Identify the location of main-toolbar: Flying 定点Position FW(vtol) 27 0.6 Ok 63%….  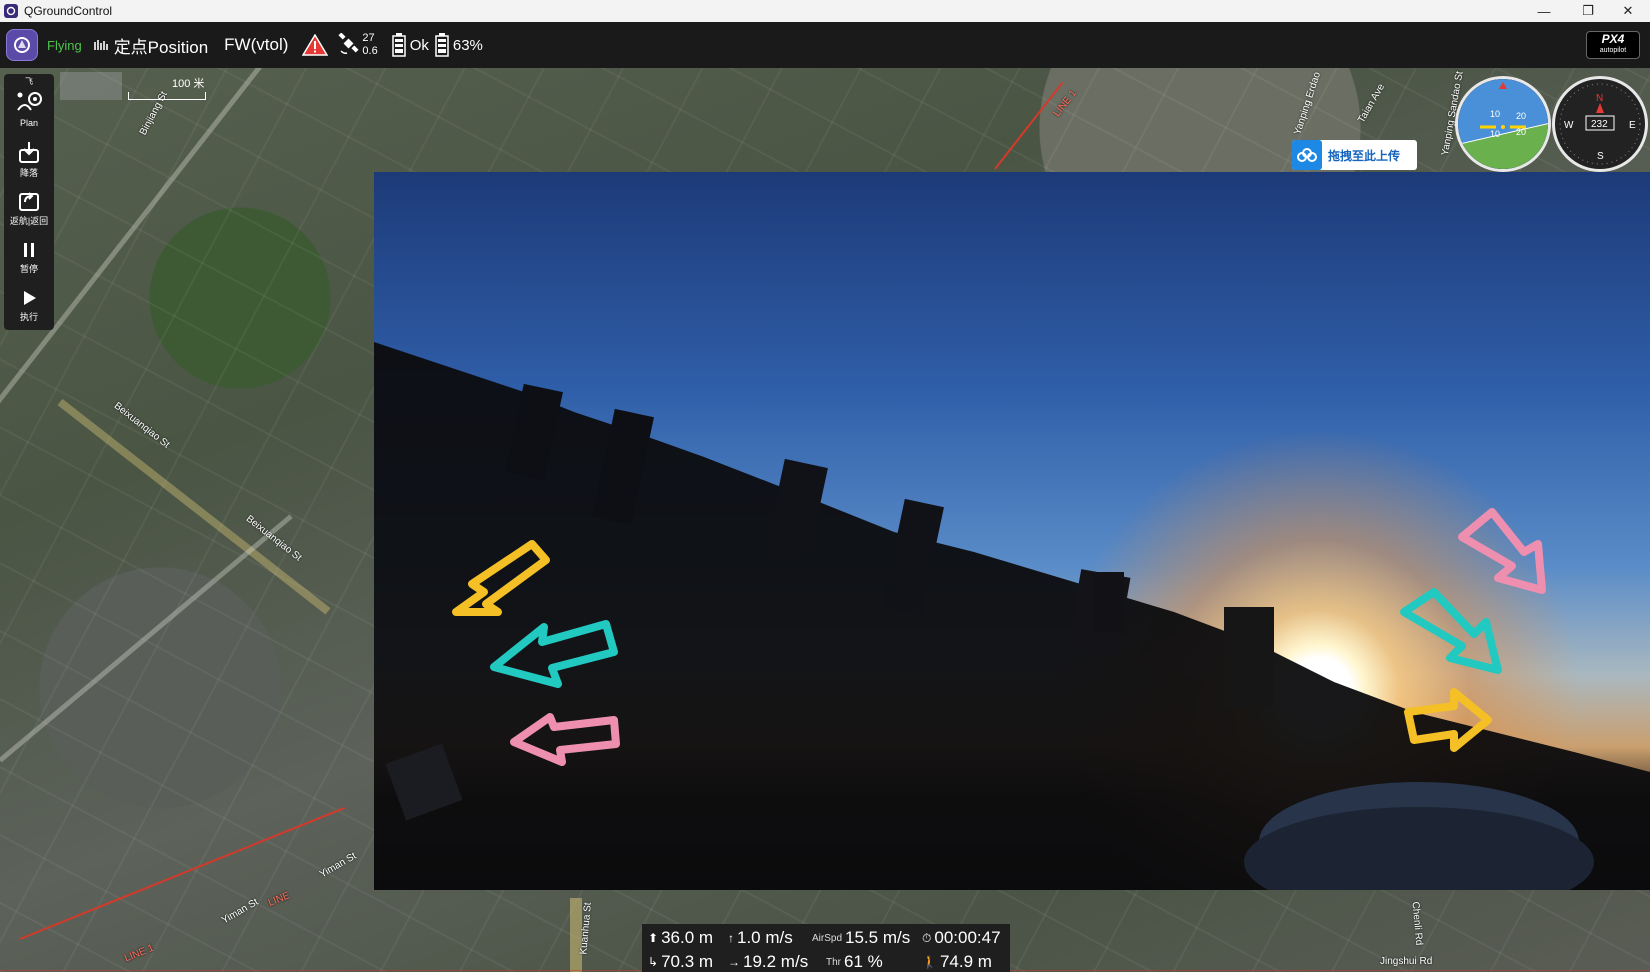
(825, 45).